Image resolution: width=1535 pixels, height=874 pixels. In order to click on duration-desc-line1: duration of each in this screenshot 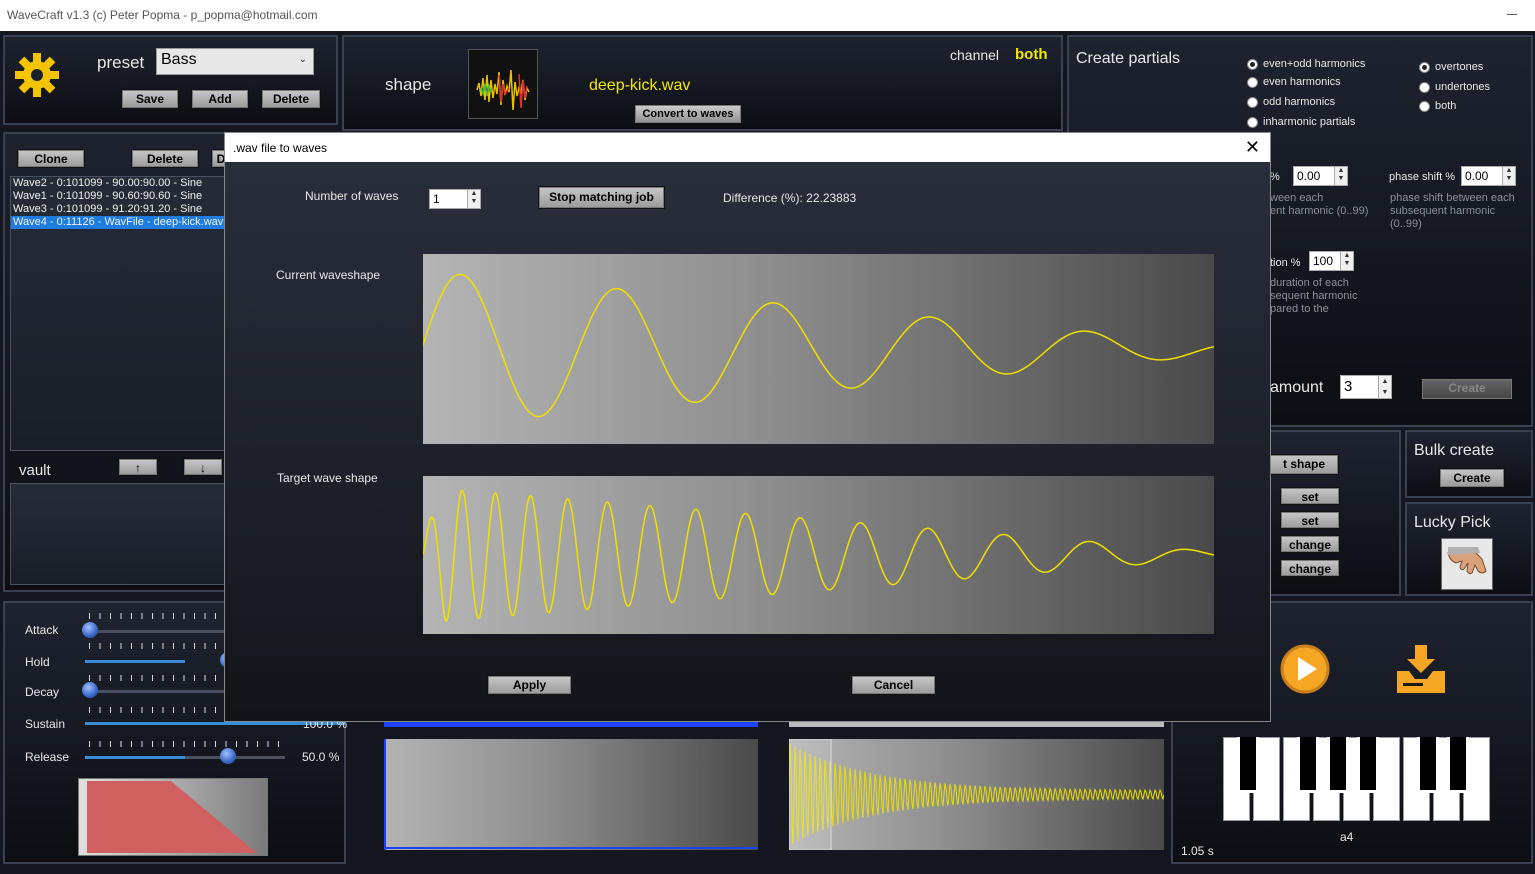, I will do `click(1309, 283)`.